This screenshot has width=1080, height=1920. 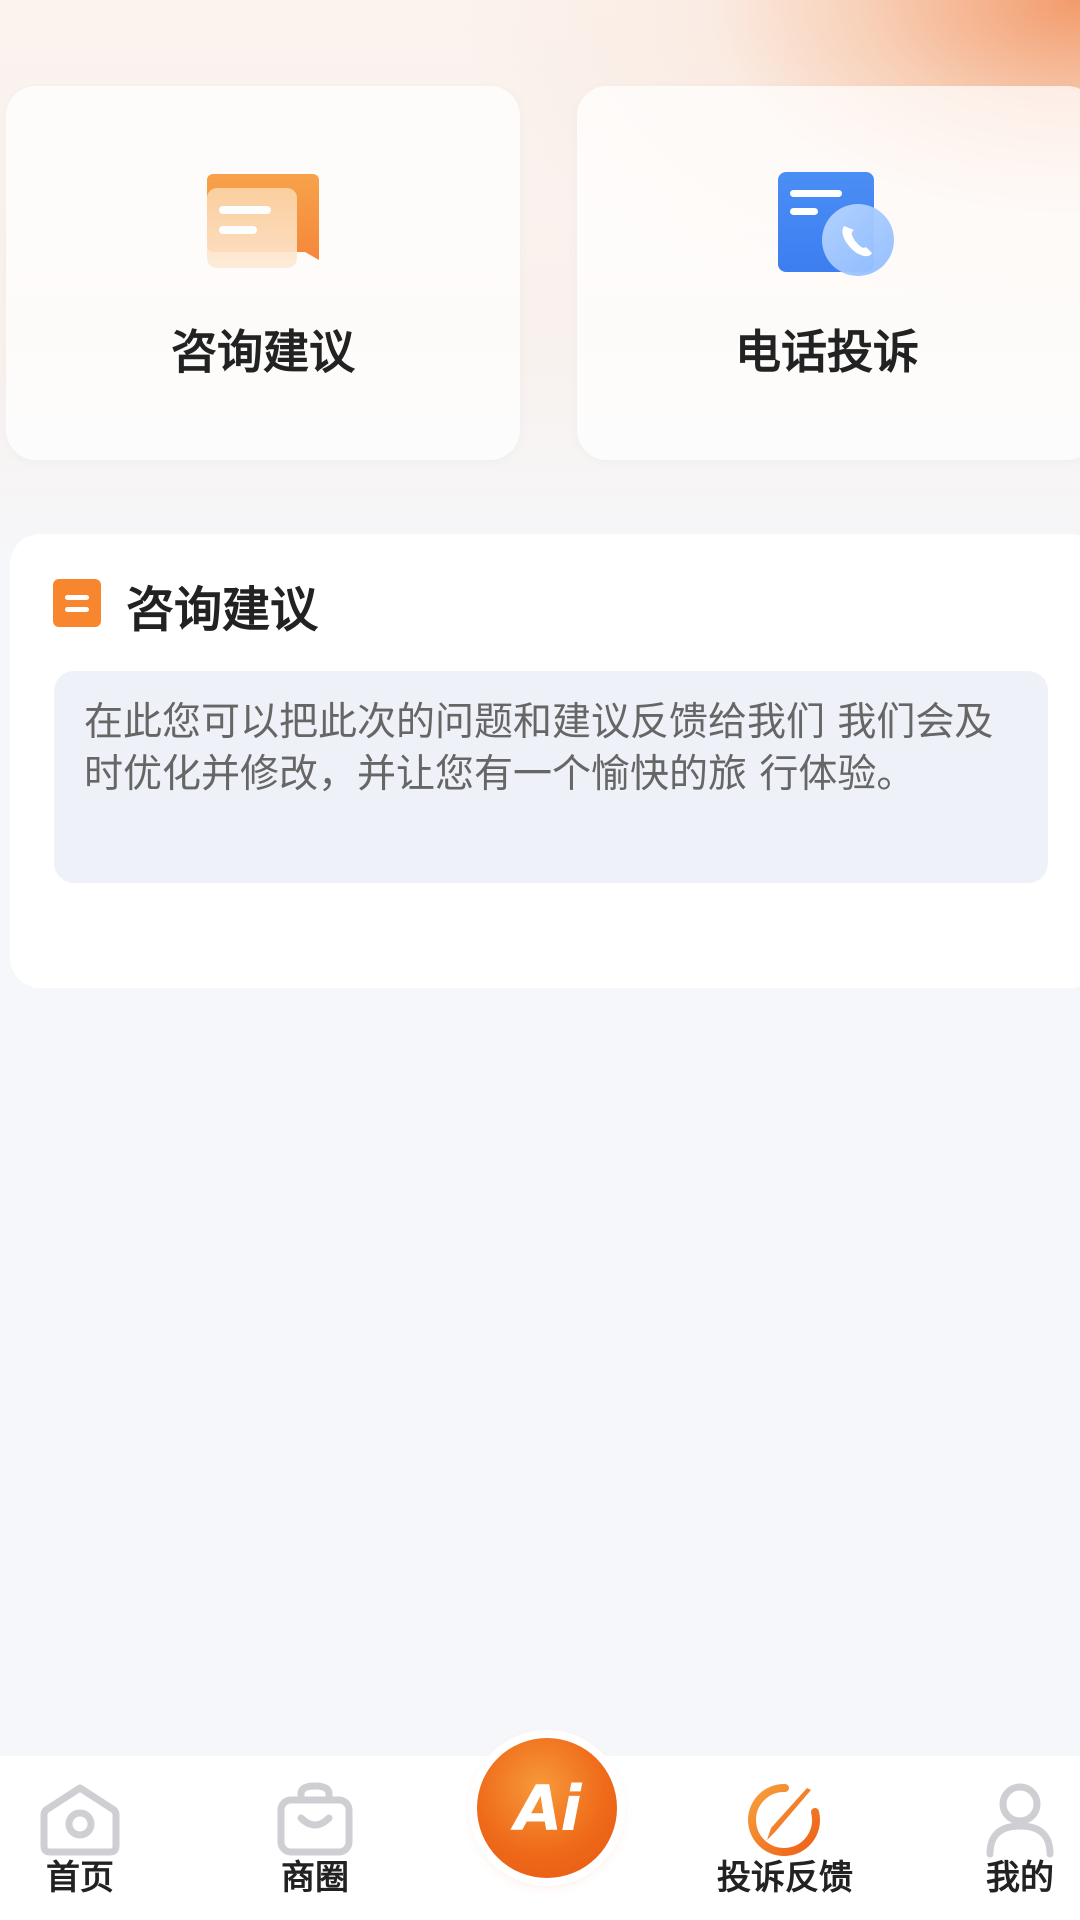 What do you see at coordinates (263, 221) in the screenshot?
I see `chat-message-icon` at bounding box center [263, 221].